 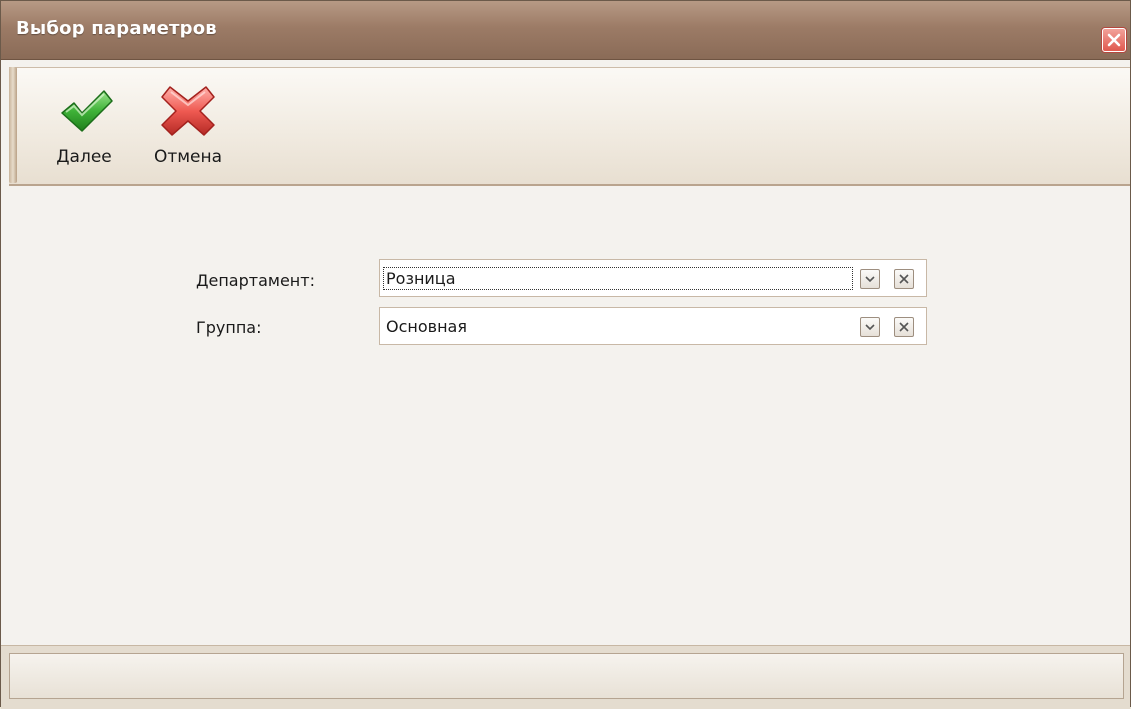 I want to click on group-label: Группа:, so click(x=229, y=327).